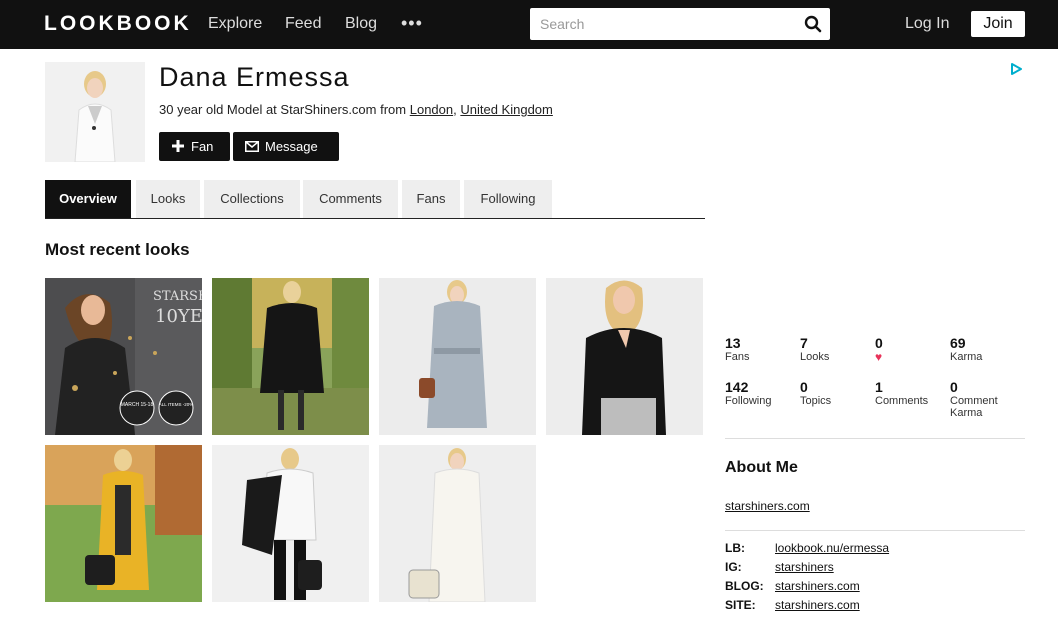 The width and height of the screenshot is (1058, 624). I want to click on plus-icon, so click(178, 146).